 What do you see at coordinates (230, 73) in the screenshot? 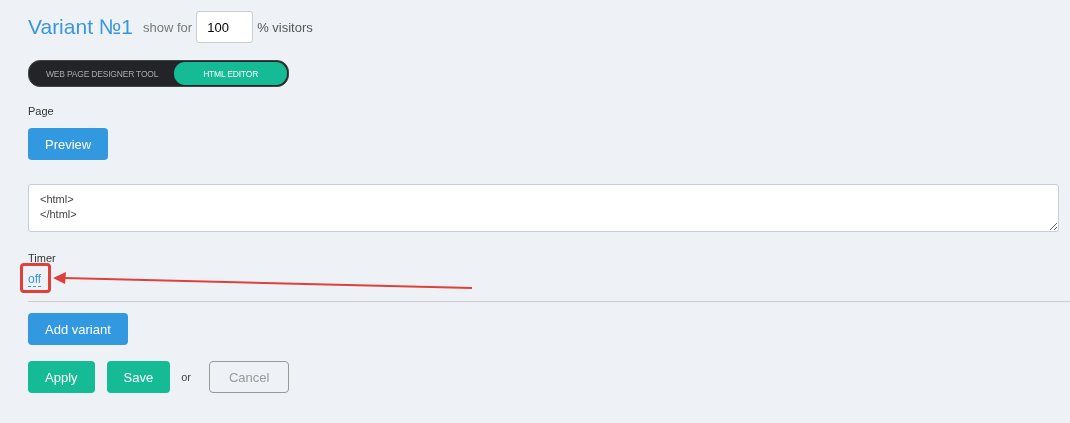
I see `editor-tab: HTML EDITOR` at bounding box center [230, 73].